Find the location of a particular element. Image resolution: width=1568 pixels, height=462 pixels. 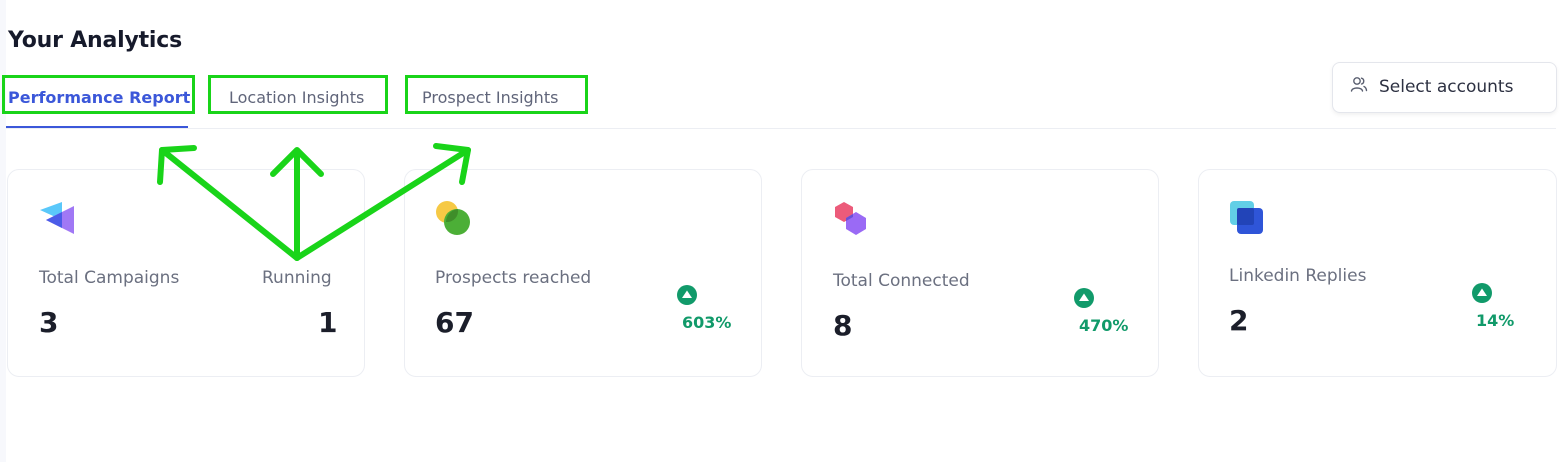

prospects-reached-label: Prospects reached is located at coordinates (513, 278).